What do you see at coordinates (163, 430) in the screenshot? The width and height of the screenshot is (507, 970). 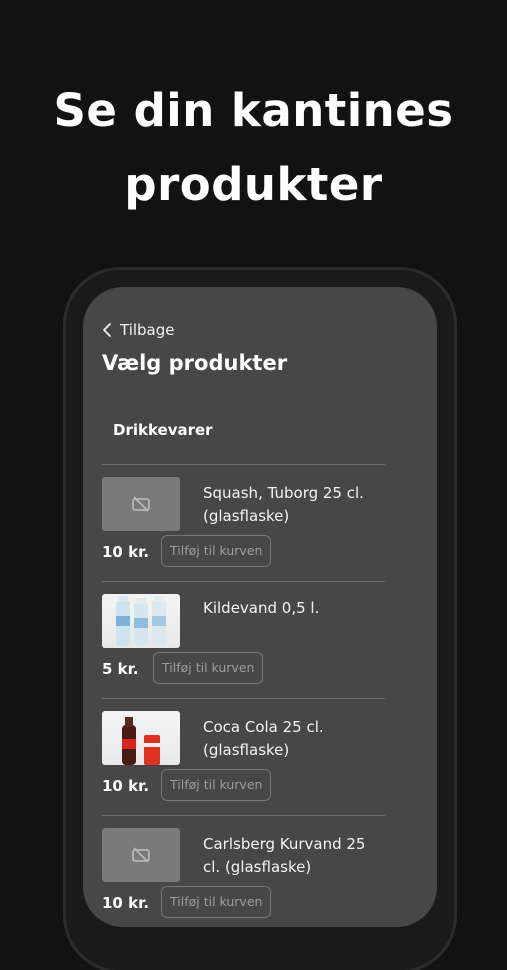 I see `category-heading: Drikkevarer` at bounding box center [163, 430].